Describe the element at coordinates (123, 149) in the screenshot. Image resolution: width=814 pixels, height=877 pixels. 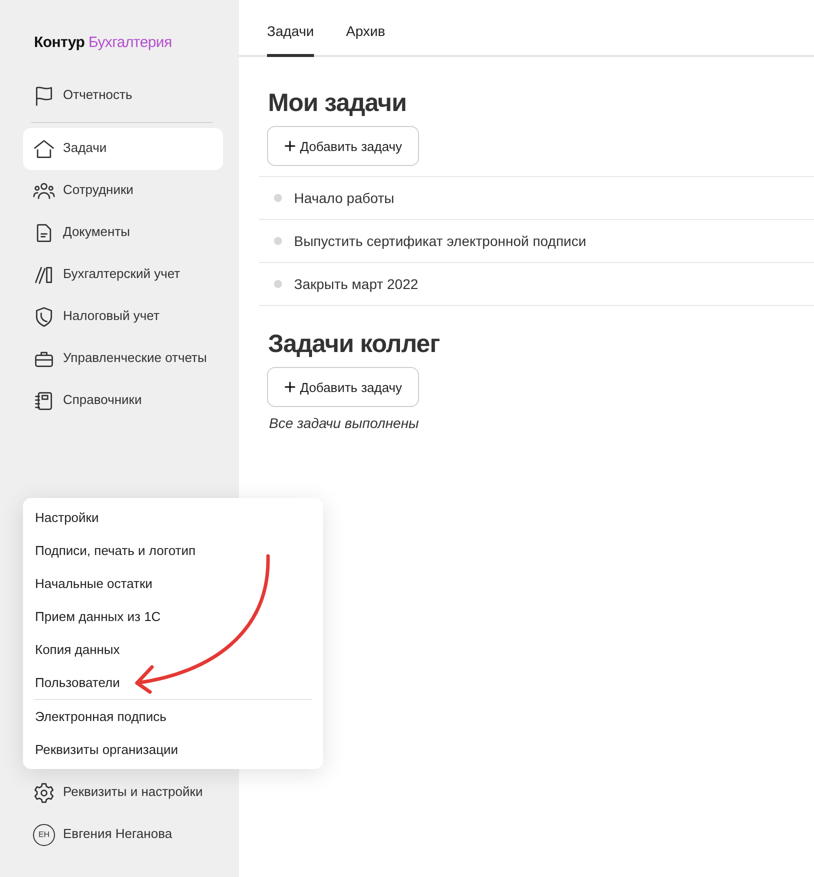
I see `nav-item: Задачи` at that location.